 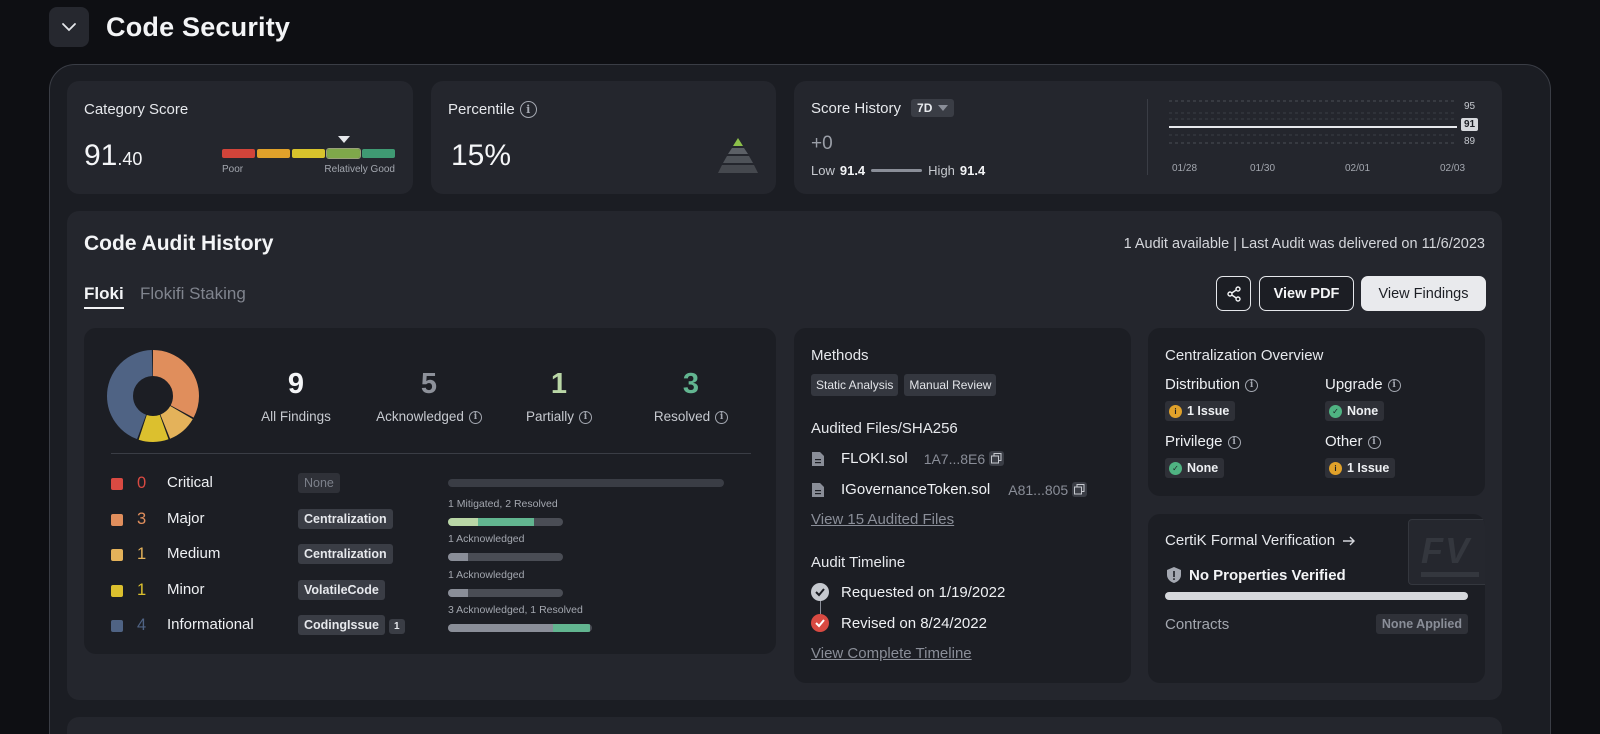 What do you see at coordinates (1324, 139) in the screenshot?
I see `score-history-chart: 95 91 89 01/28 01/30 02/01 02/03` at bounding box center [1324, 139].